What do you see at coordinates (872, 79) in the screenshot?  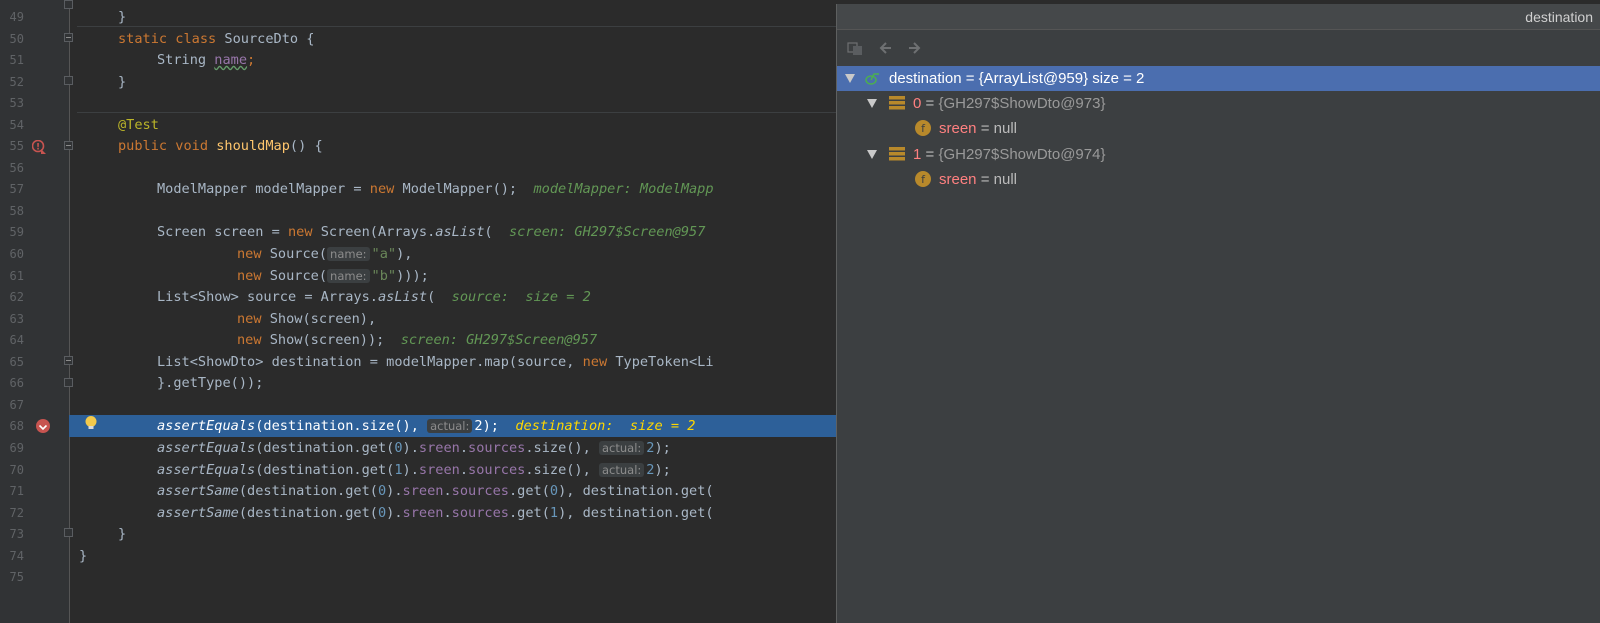 I see `watch-icon` at bounding box center [872, 79].